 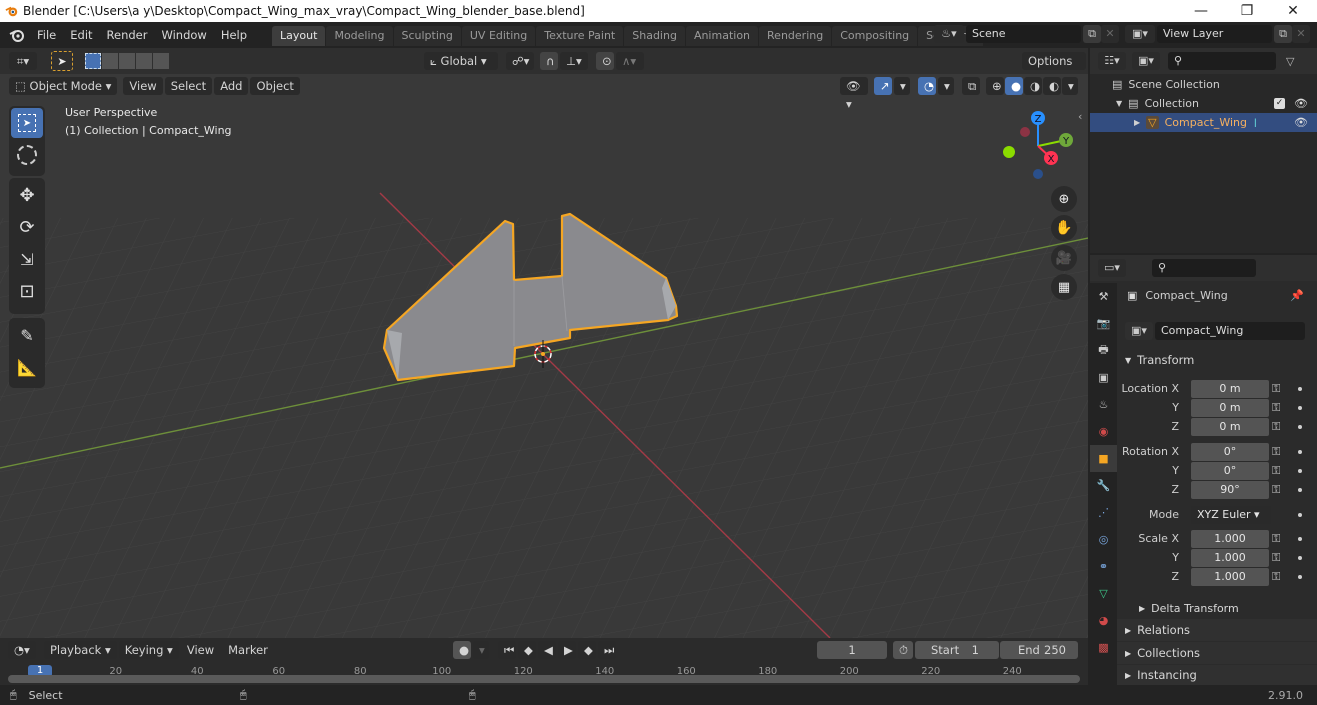 What do you see at coordinates (1112, 61) in the screenshot?
I see `outliner-editor-type-icon: ☷▾` at bounding box center [1112, 61].